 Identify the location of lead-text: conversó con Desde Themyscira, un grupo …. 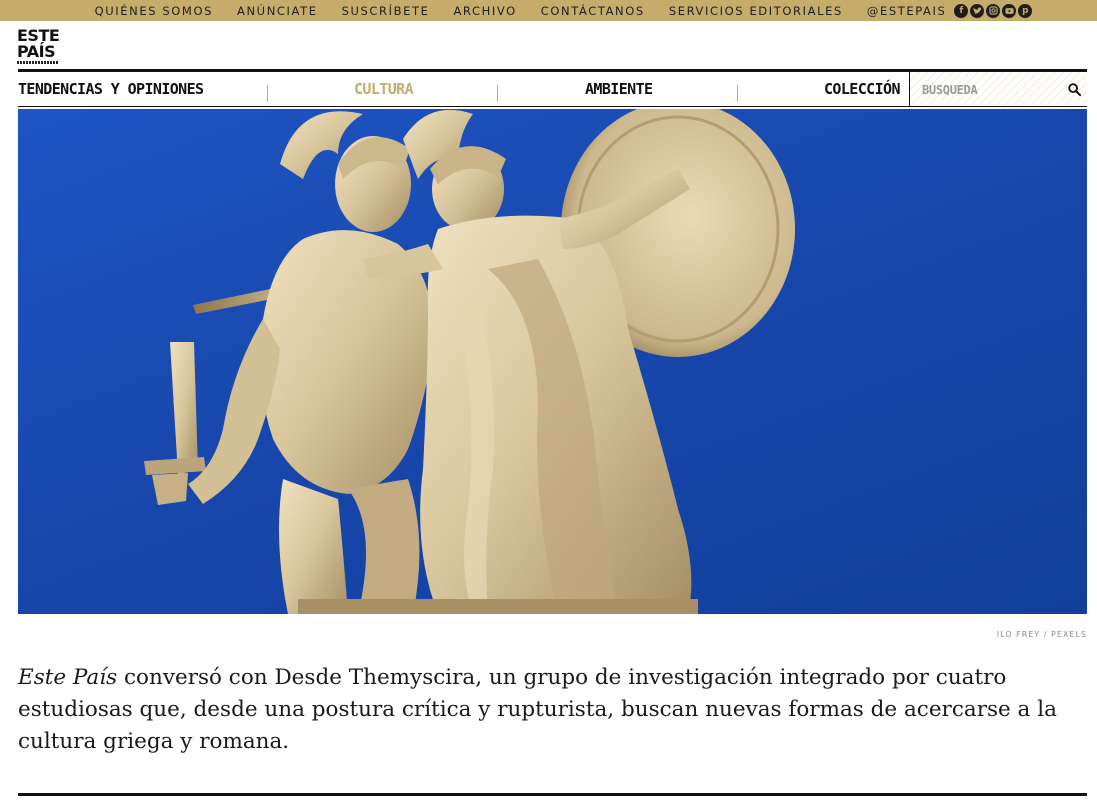
(537, 709).